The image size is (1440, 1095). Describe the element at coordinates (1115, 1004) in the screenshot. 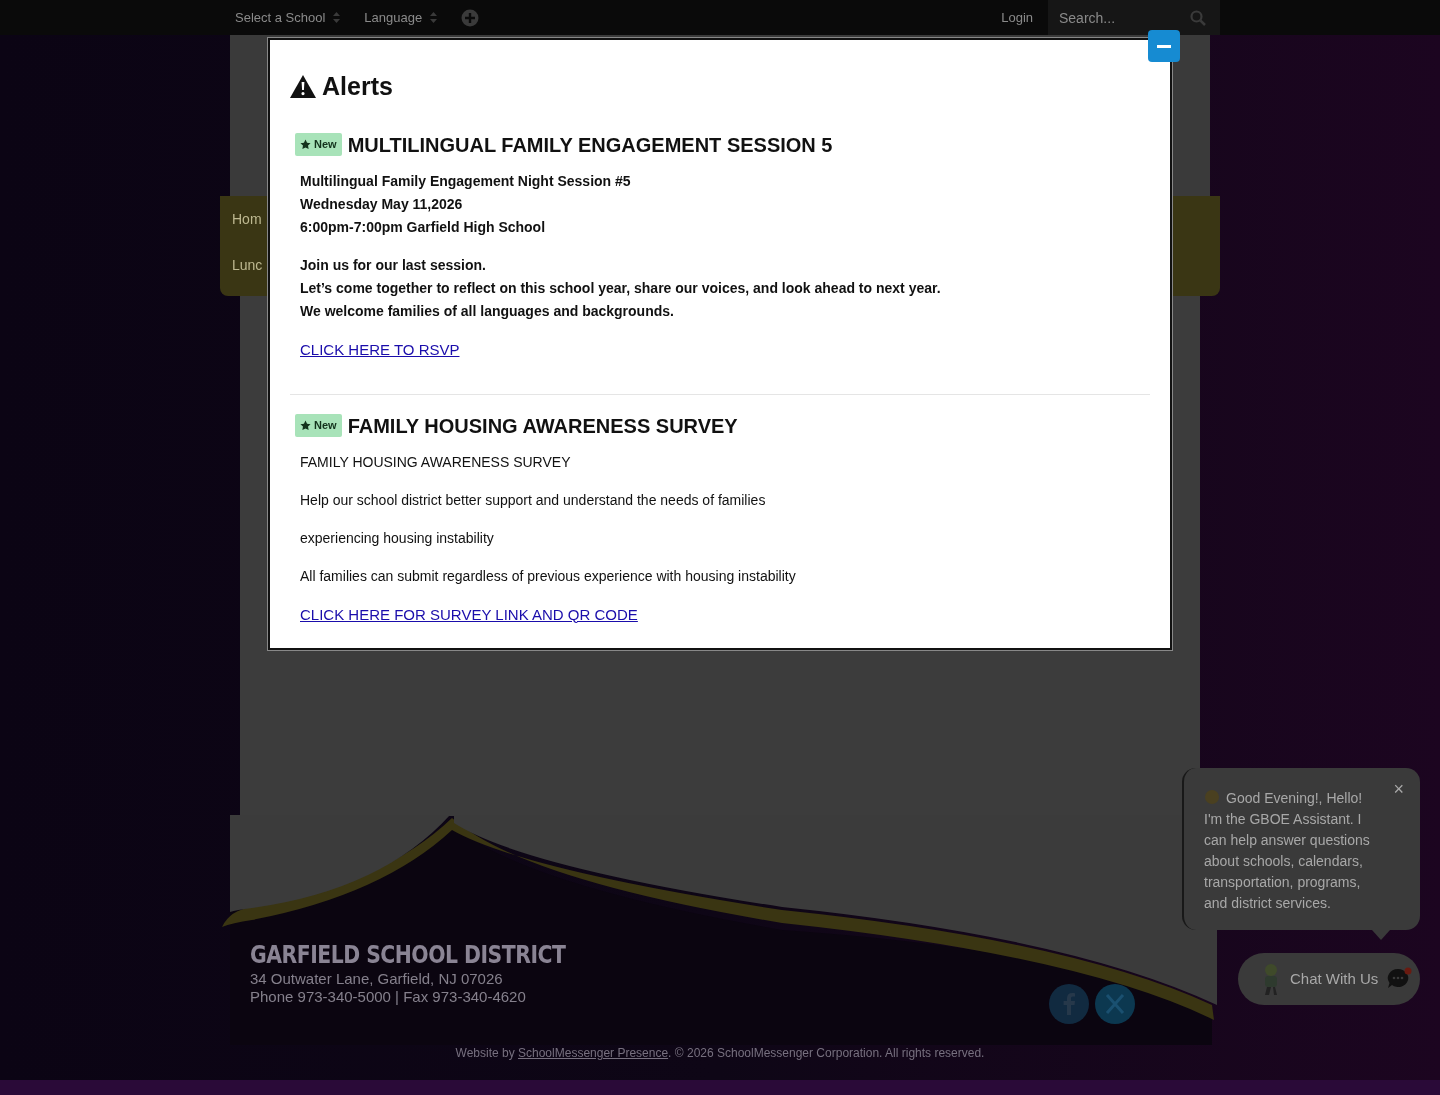

I see `x-icon` at that location.